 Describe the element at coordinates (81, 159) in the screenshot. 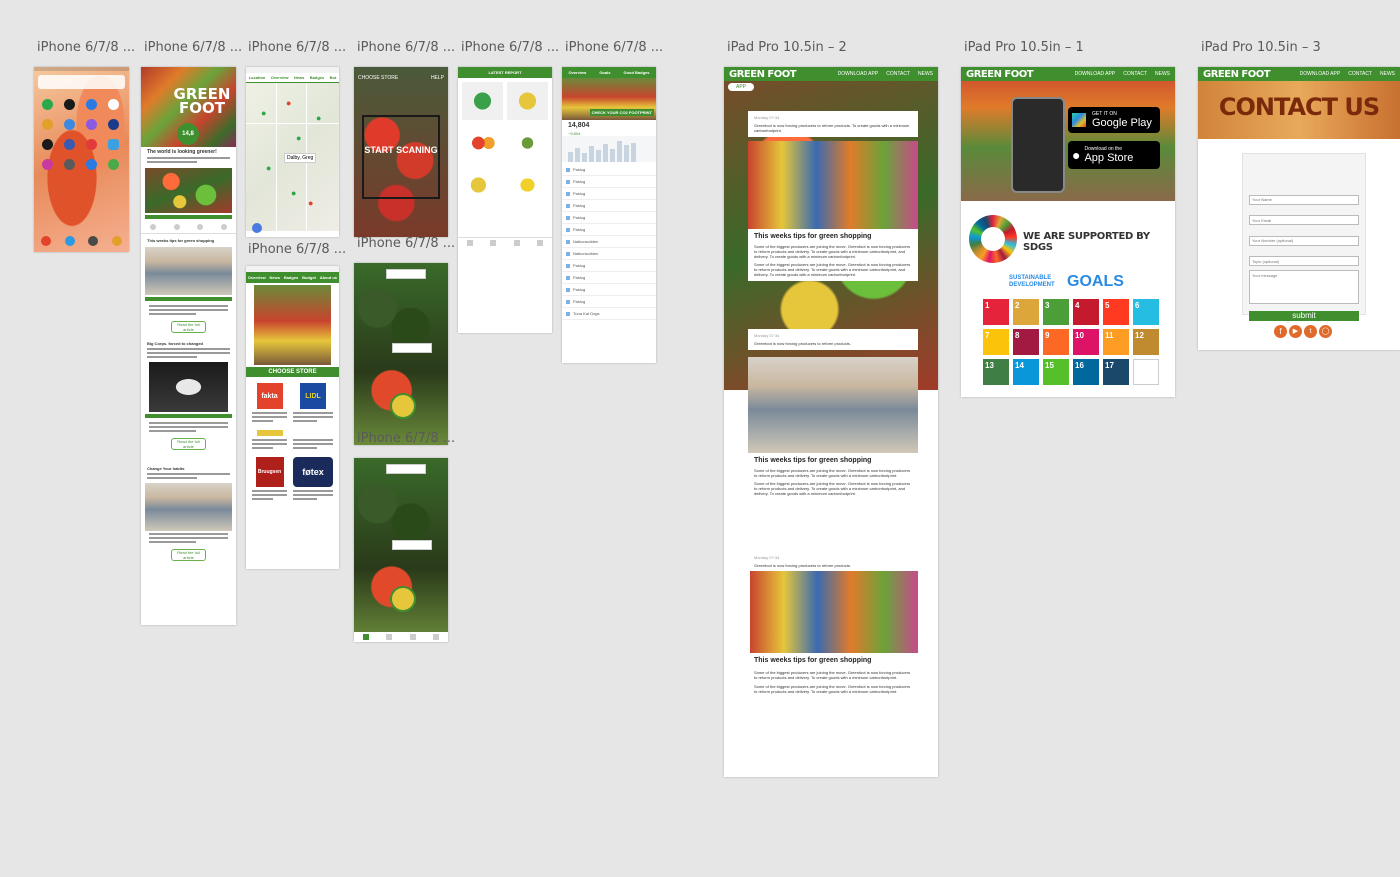

I see `artboard-android-home` at that location.